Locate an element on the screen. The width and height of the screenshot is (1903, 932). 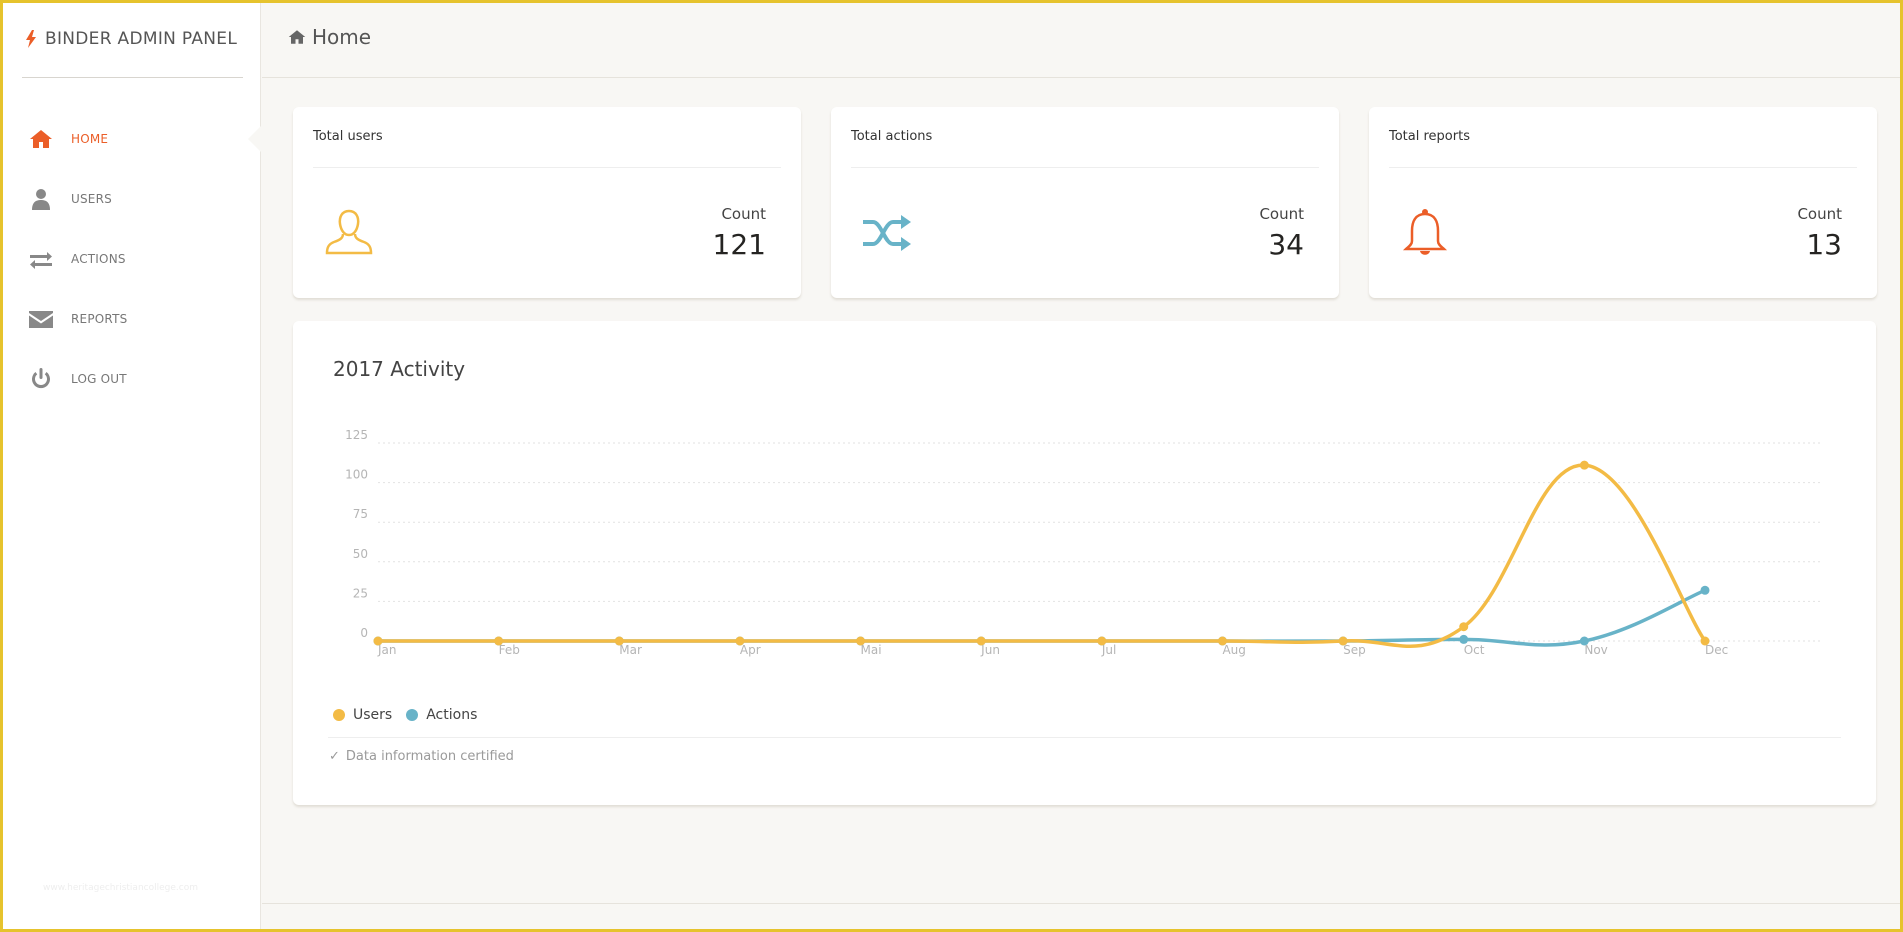
sidebar-item-reports: REPORTS is located at coordinates (132, 319).